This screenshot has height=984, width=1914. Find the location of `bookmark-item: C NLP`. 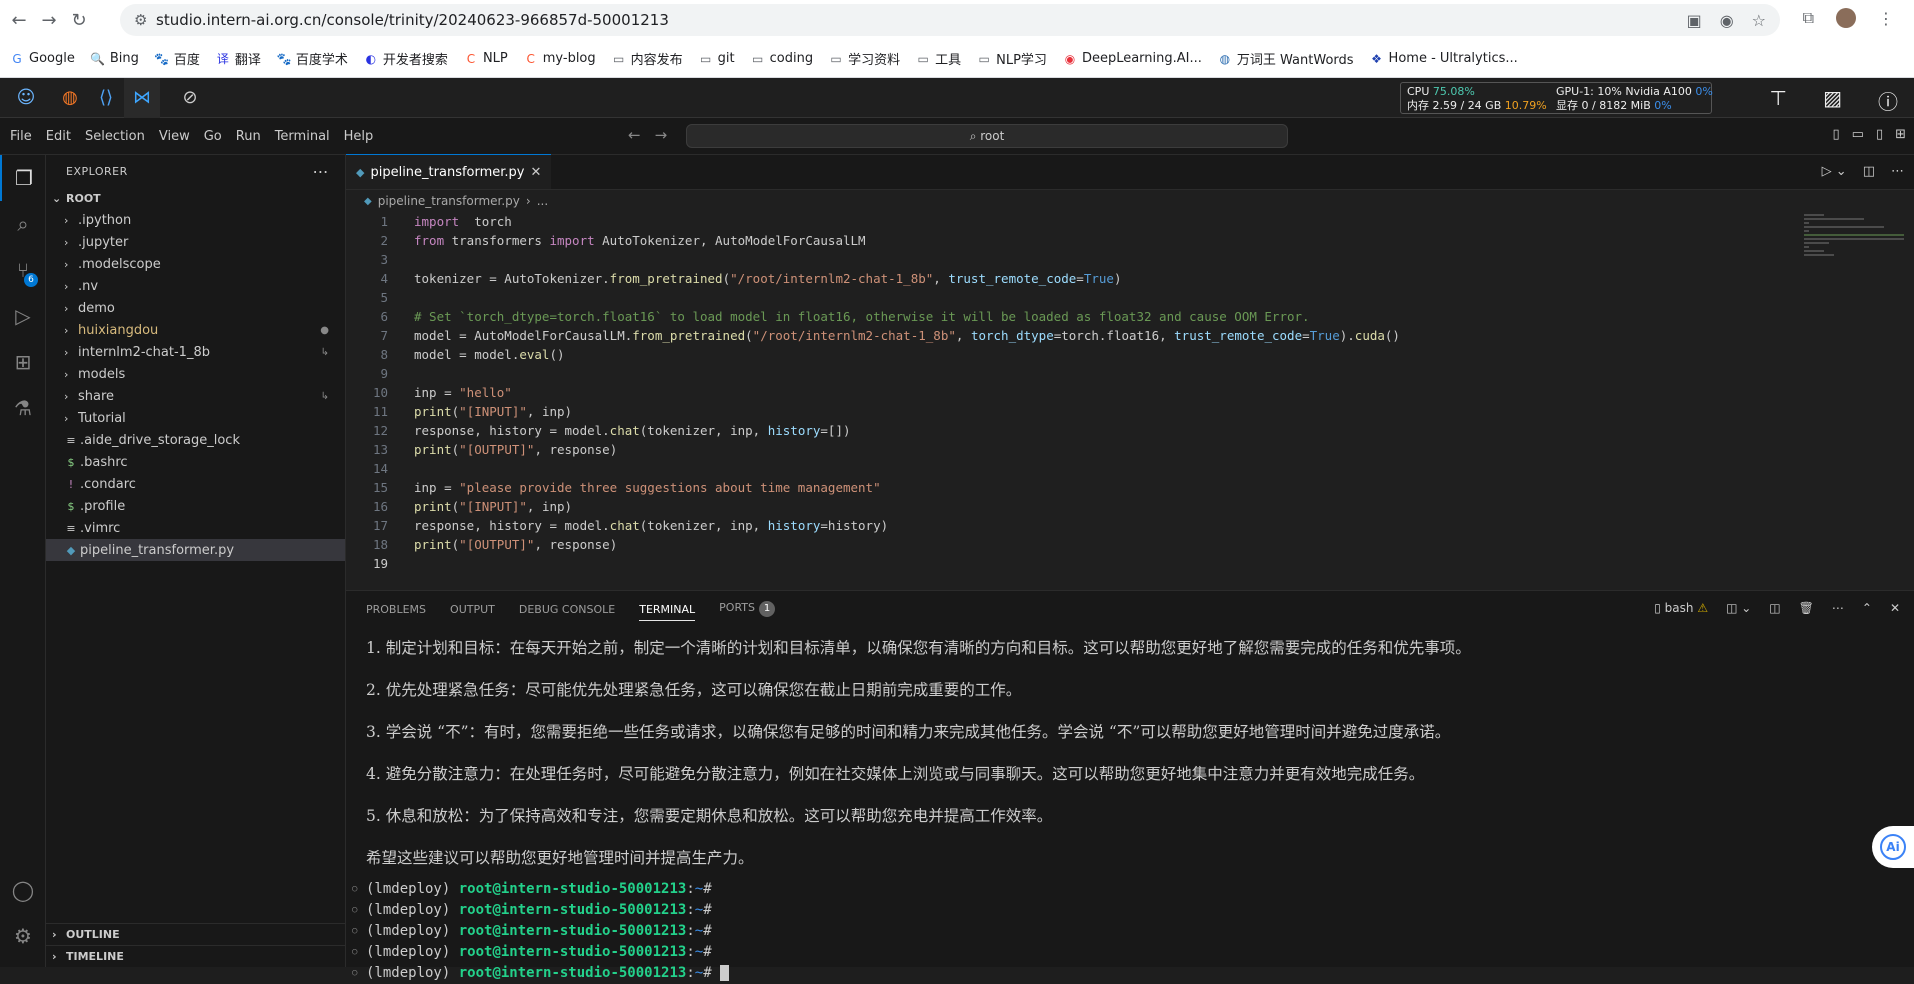

bookmark-item: C NLP is located at coordinates (486, 58).